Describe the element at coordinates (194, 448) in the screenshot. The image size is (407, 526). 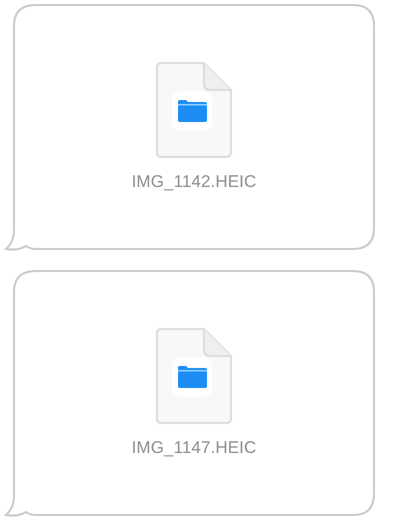
I see `file-name: IMG_1147.HEIC` at that location.